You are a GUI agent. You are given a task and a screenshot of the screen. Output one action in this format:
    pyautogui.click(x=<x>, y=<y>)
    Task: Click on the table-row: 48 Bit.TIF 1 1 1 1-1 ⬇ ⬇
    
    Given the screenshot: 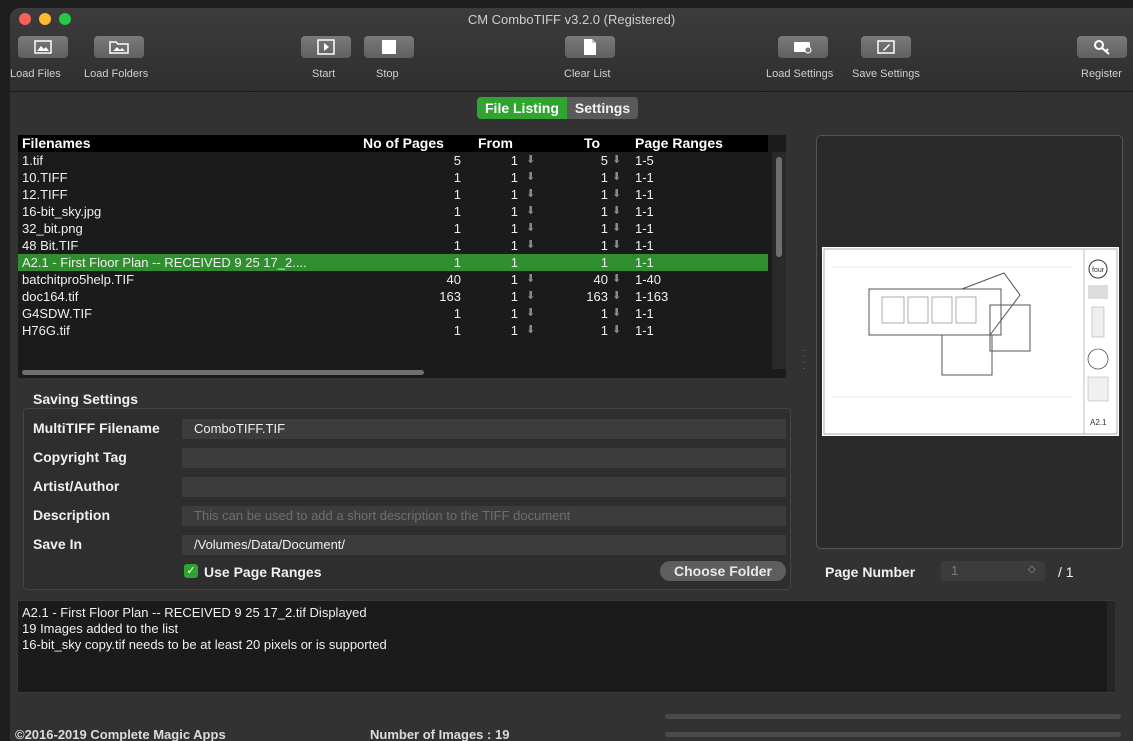 What is the action you would take?
    pyautogui.click(x=393, y=245)
    